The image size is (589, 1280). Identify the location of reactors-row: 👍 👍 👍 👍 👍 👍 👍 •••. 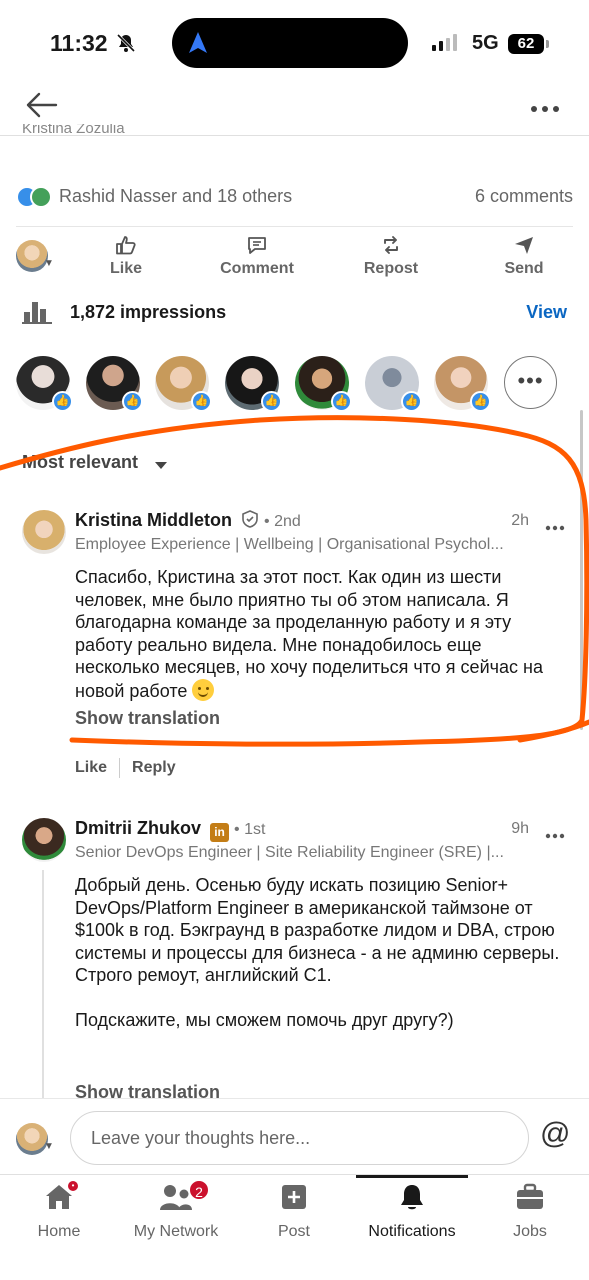
(288, 384).